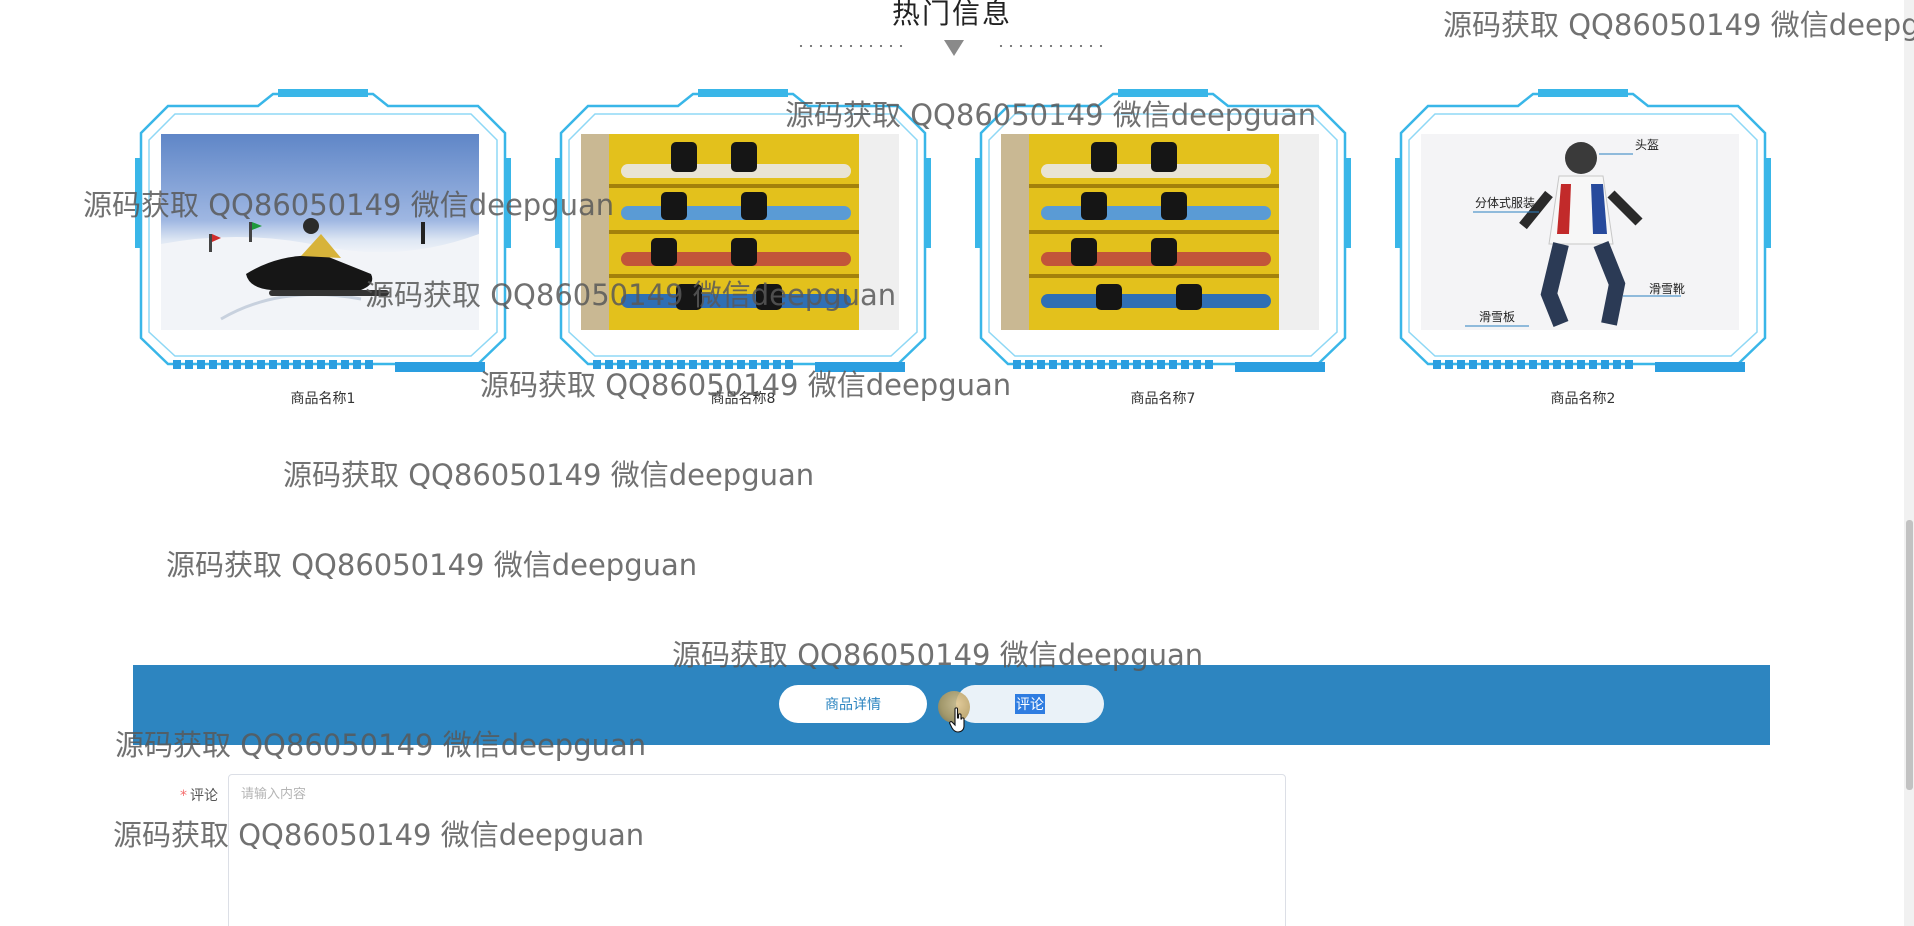  I want to click on required-mark: *, so click(183, 796).